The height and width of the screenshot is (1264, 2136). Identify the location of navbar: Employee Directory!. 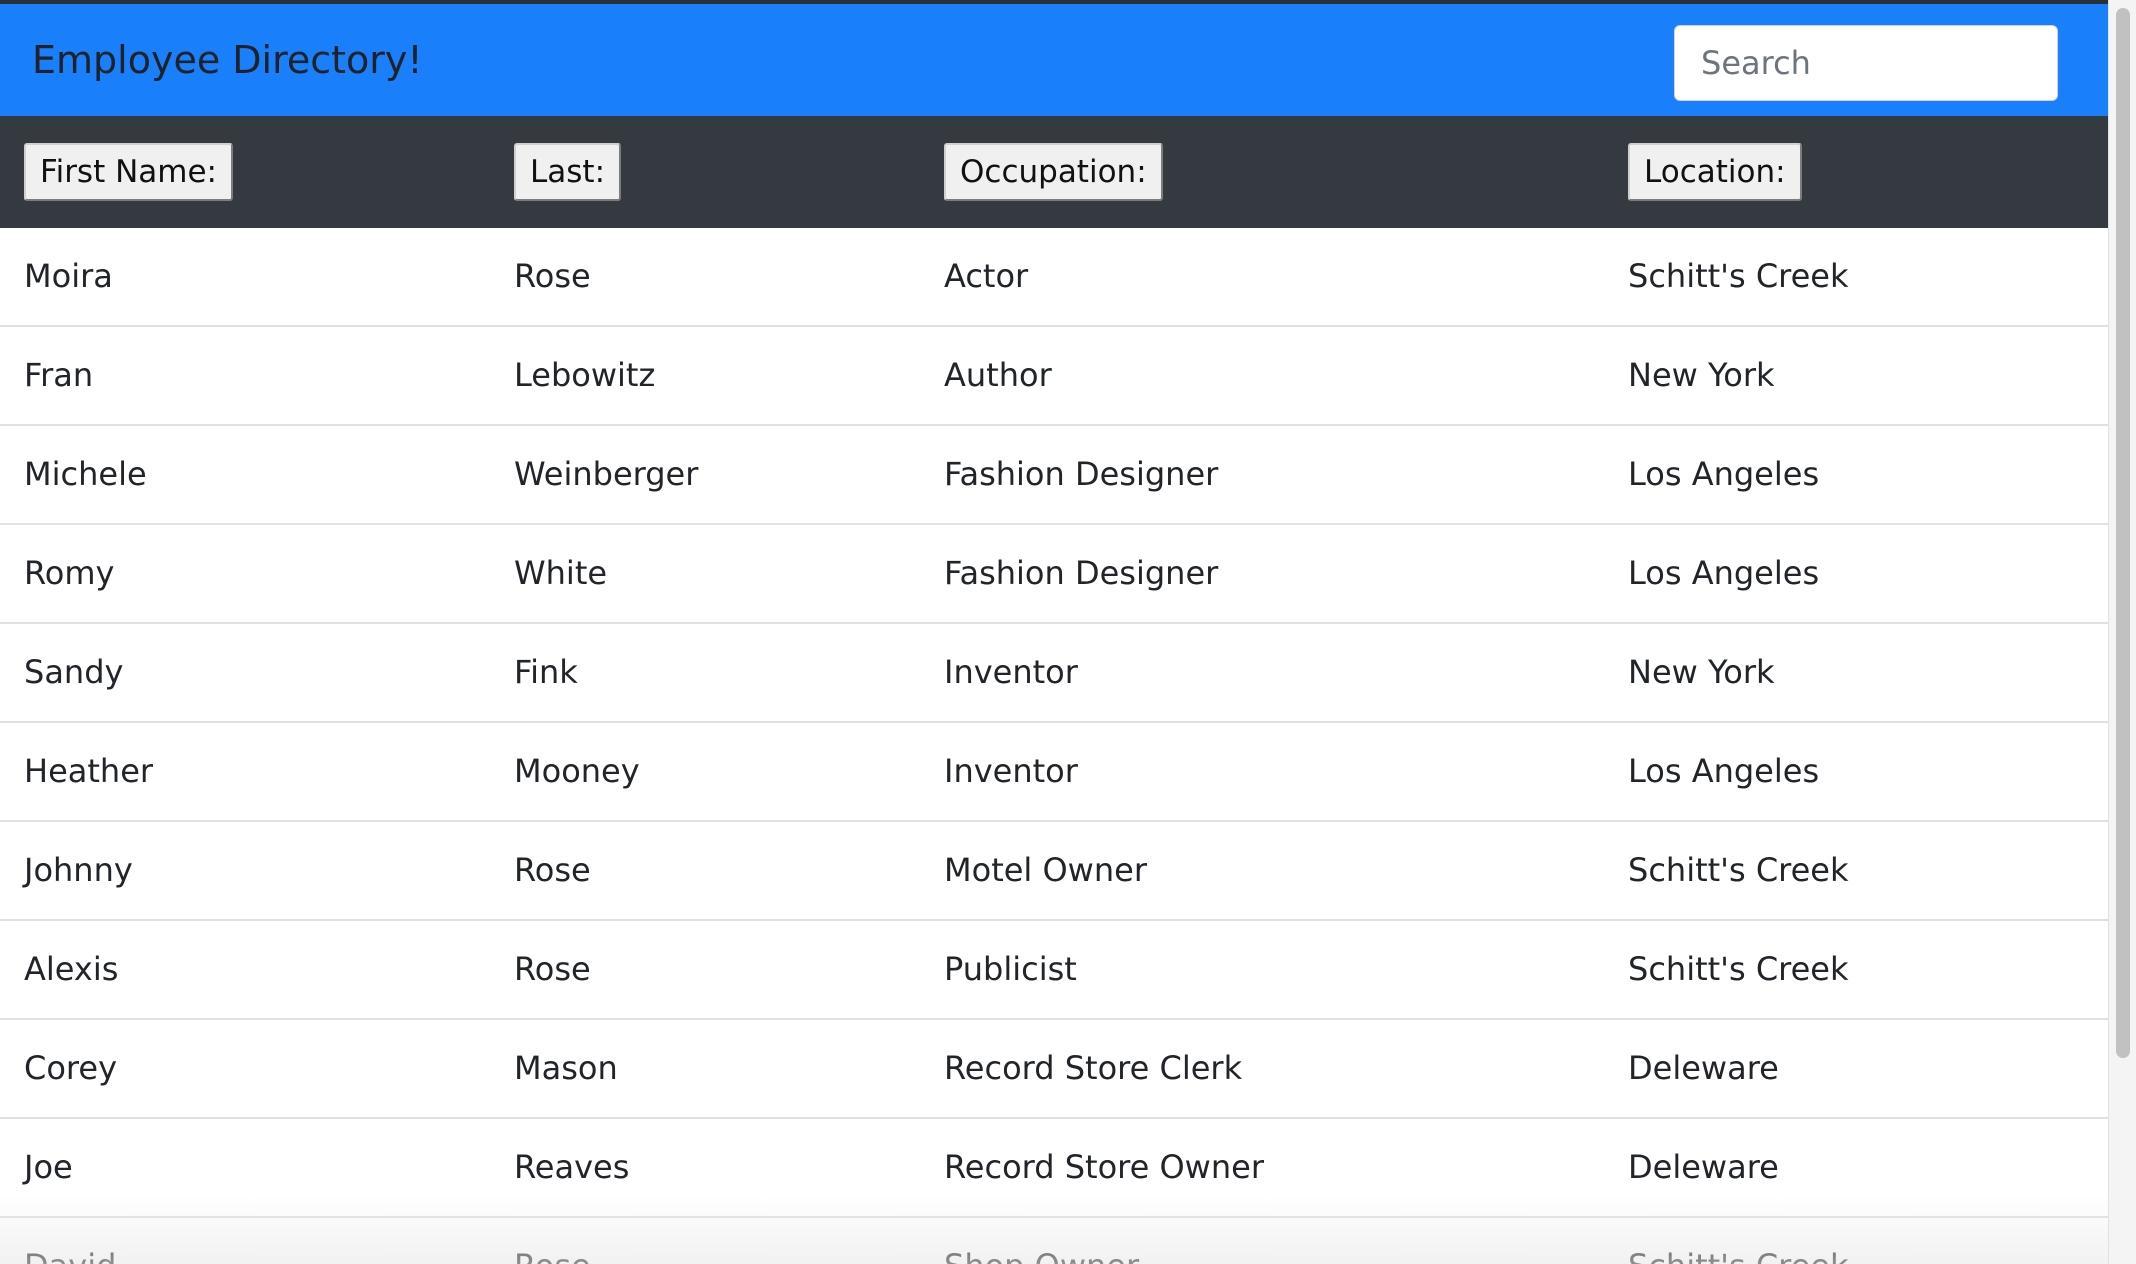
(1054, 60).